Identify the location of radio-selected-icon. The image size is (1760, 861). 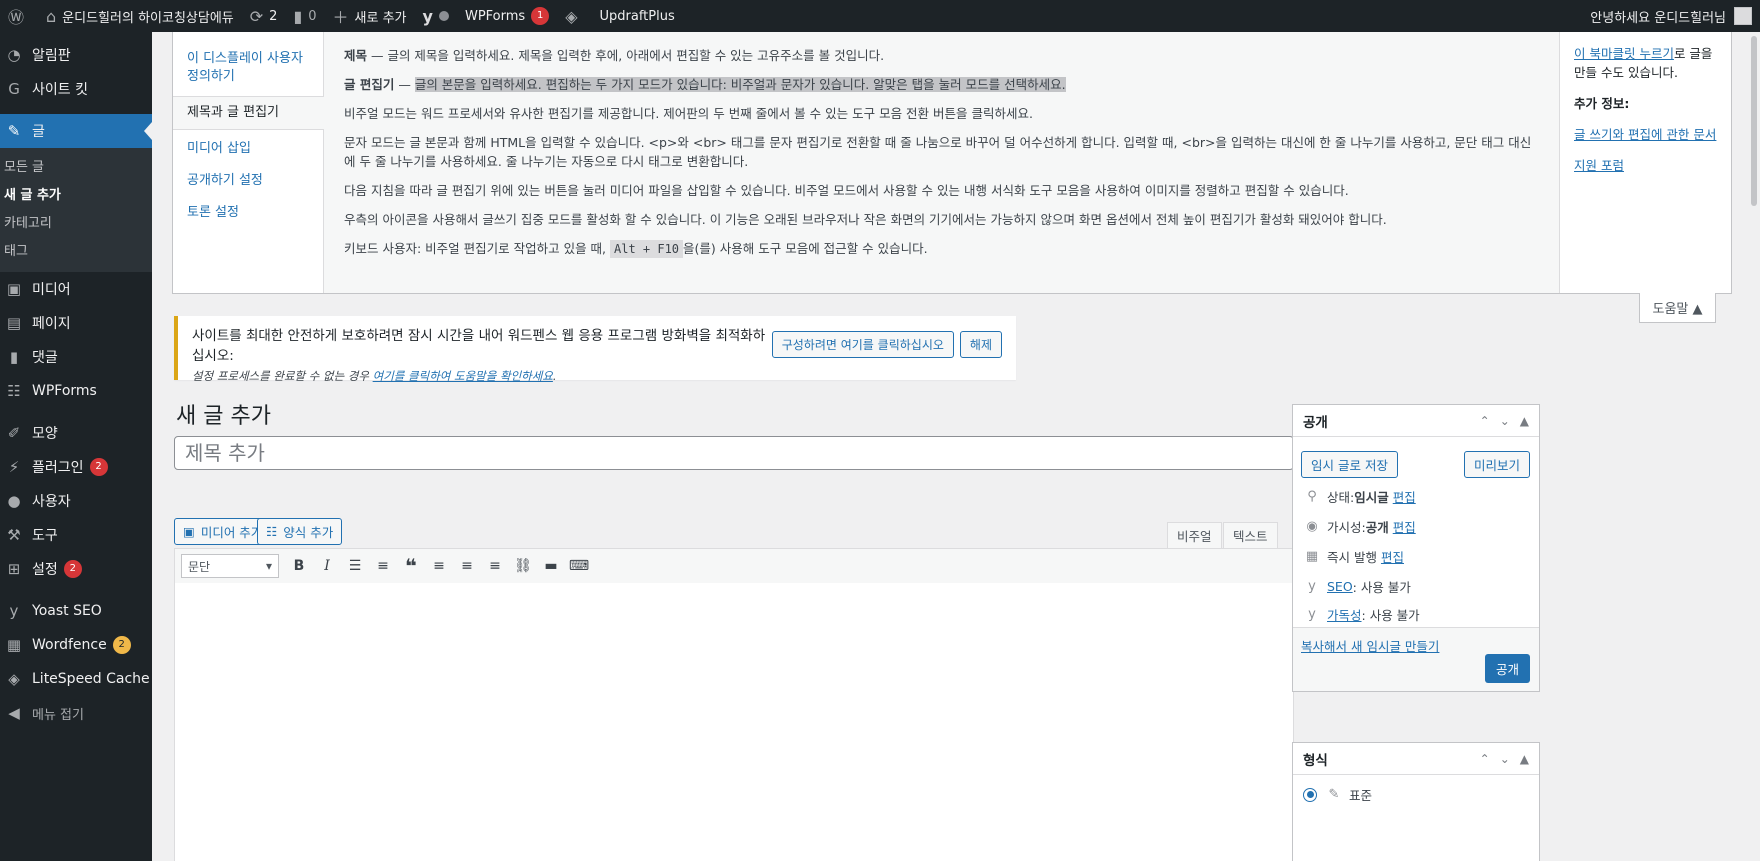
(1310, 794).